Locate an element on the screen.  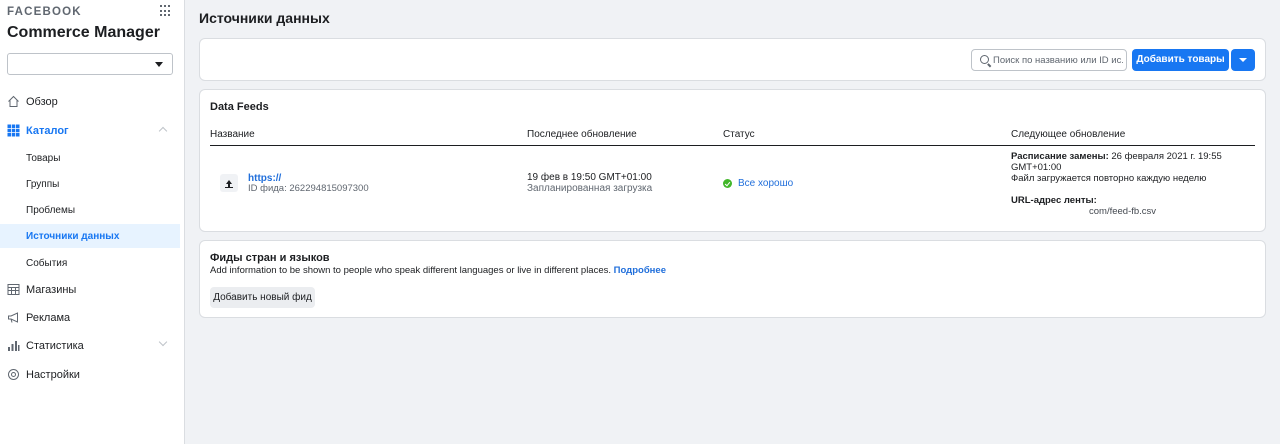
nav-item-stats: Статистика is located at coordinates (92, 346).